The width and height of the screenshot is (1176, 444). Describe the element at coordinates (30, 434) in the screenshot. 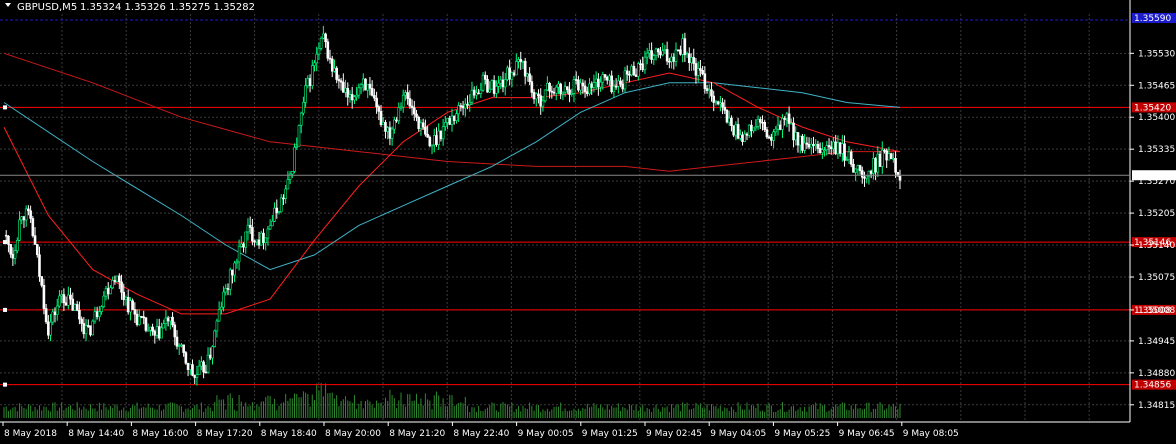

I see `time-tick-label: 8 May 2018` at that location.